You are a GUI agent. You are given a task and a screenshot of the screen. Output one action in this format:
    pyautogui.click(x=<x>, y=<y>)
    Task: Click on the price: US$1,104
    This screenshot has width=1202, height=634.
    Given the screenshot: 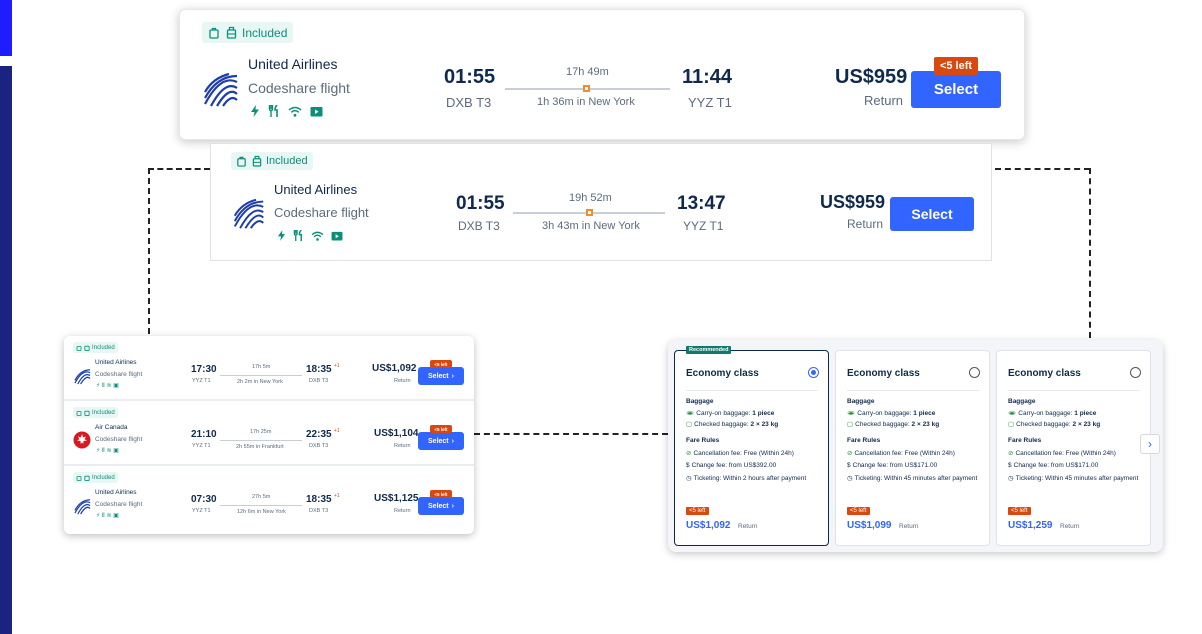 What is the action you would take?
    pyautogui.click(x=396, y=433)
    